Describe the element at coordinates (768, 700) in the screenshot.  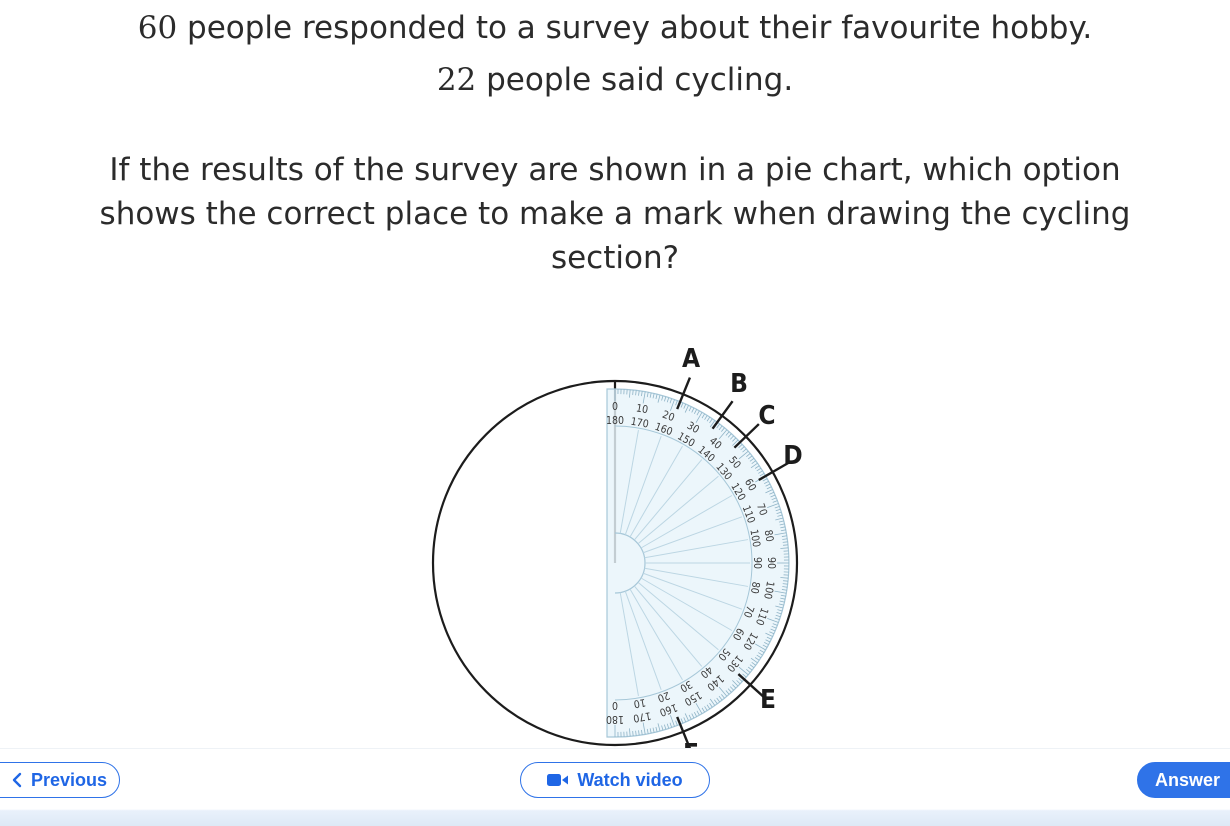
I see `option-label-e: E` at that location.